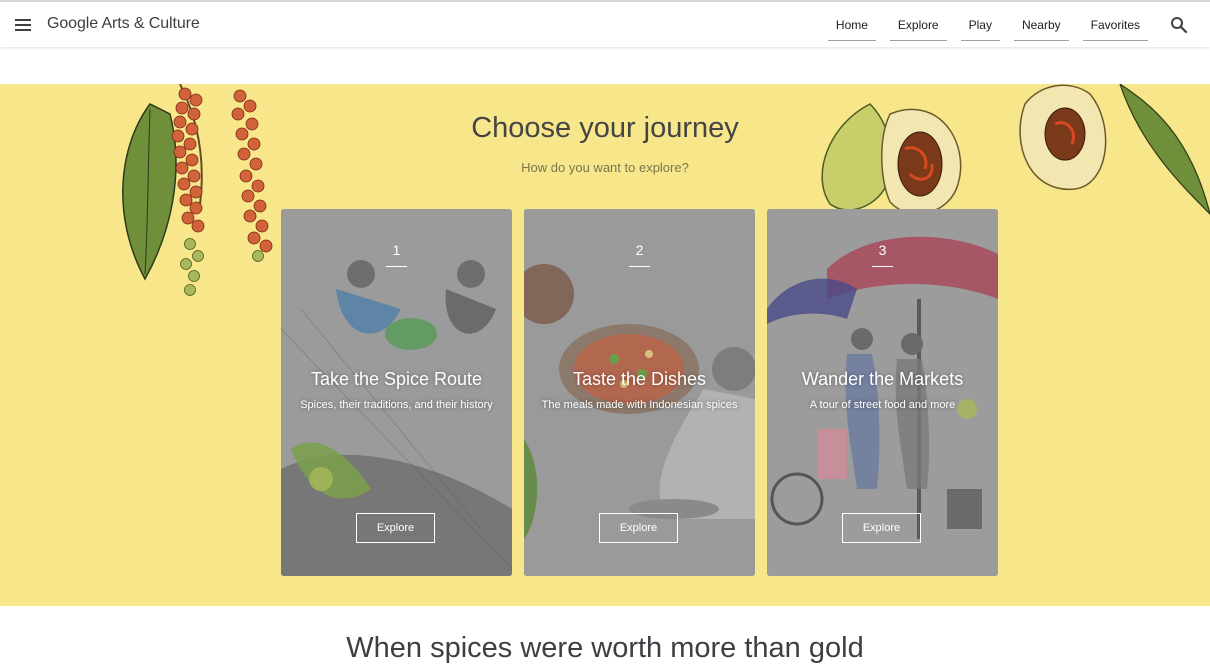 The image size is (1210, 671). I want to click on nav-nearby: Nearby, so click(1041, 25).